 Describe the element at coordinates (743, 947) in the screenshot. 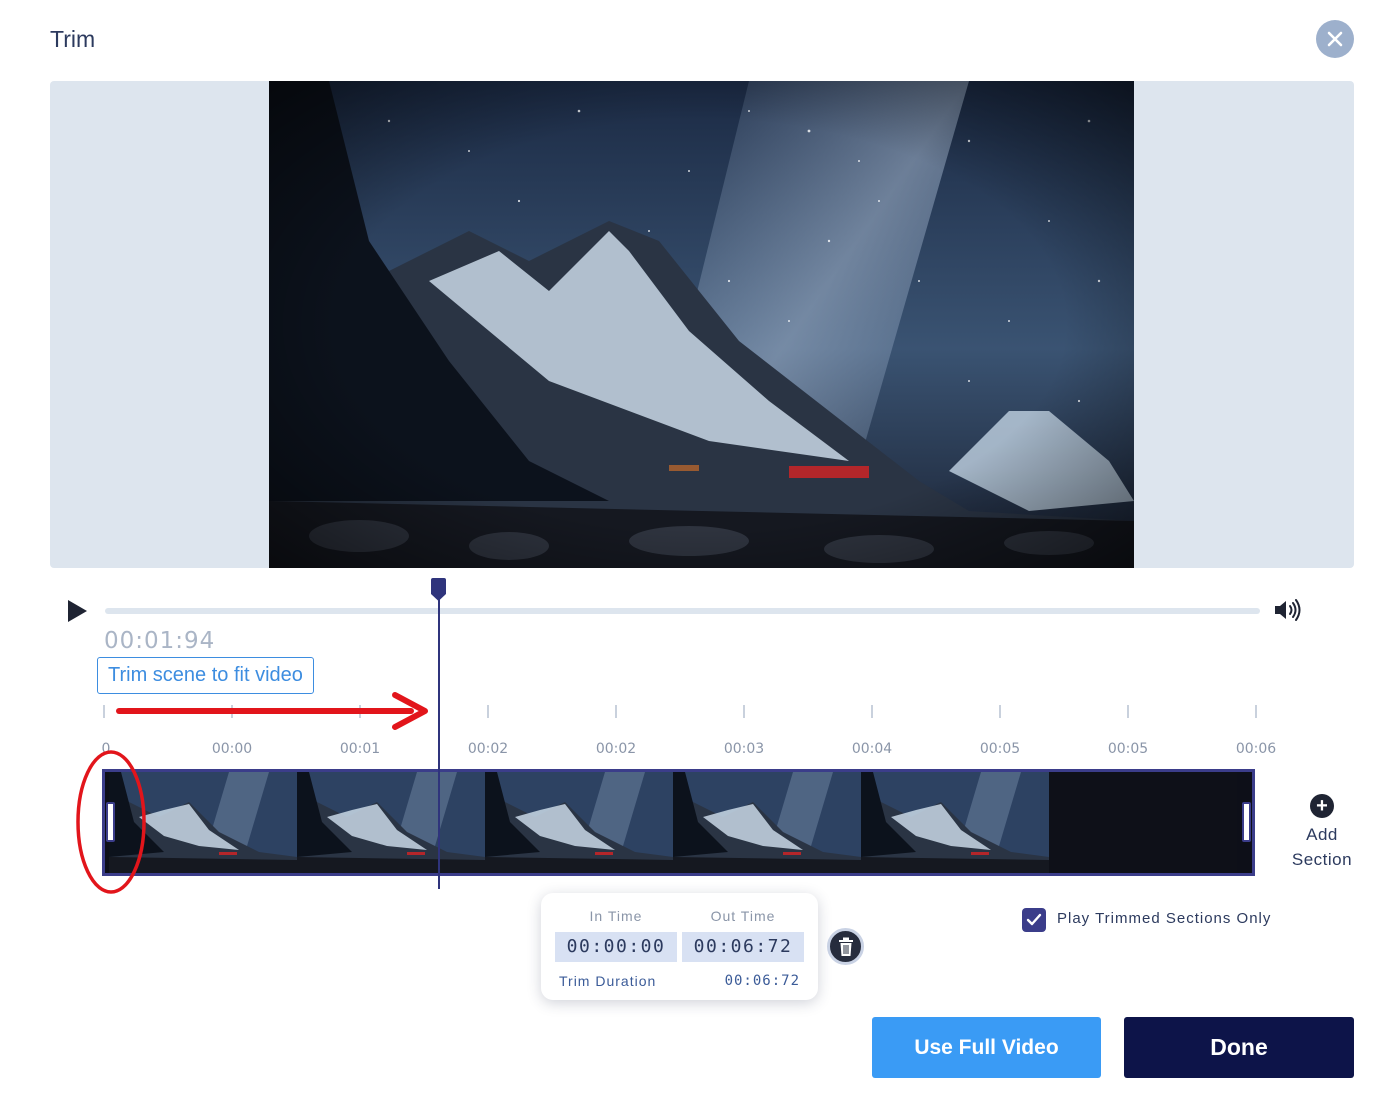

I see `out-time-field: 00:06:72` at that location.